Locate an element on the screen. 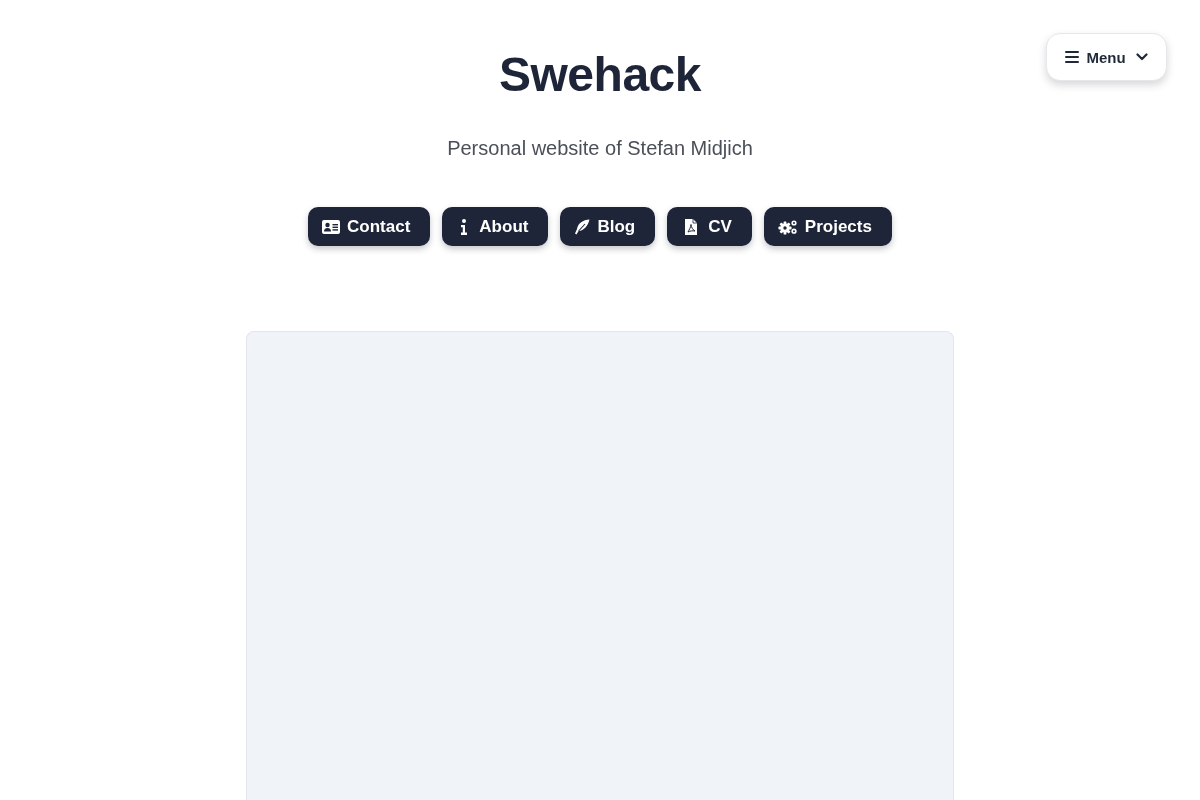 The width and height of the screenshot is (1200, 800). cv-button: CV is located at coordinates (709, 226).